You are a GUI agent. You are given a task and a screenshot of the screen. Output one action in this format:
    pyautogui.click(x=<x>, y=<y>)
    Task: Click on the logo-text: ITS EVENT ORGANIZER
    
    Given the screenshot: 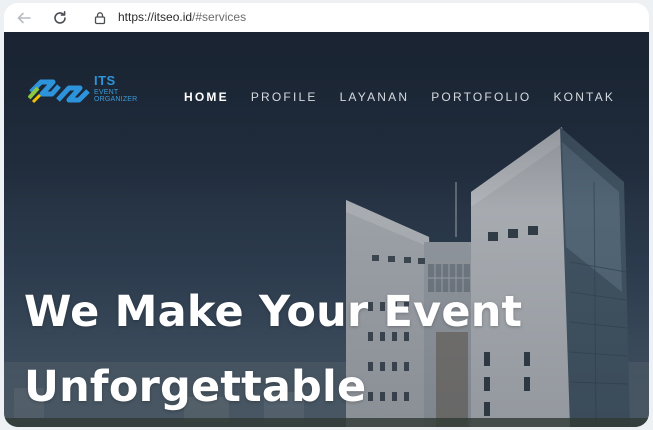 What is the action you would take?
    pyautogui.click(x=115, y=88)
    